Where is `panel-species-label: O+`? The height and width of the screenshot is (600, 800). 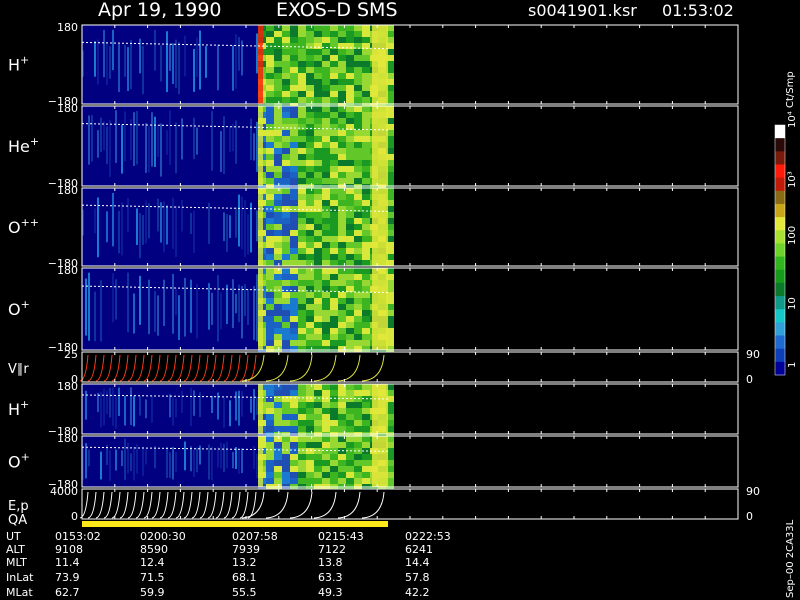
panel-species-label: O+ is located at coordinates (19, 308).